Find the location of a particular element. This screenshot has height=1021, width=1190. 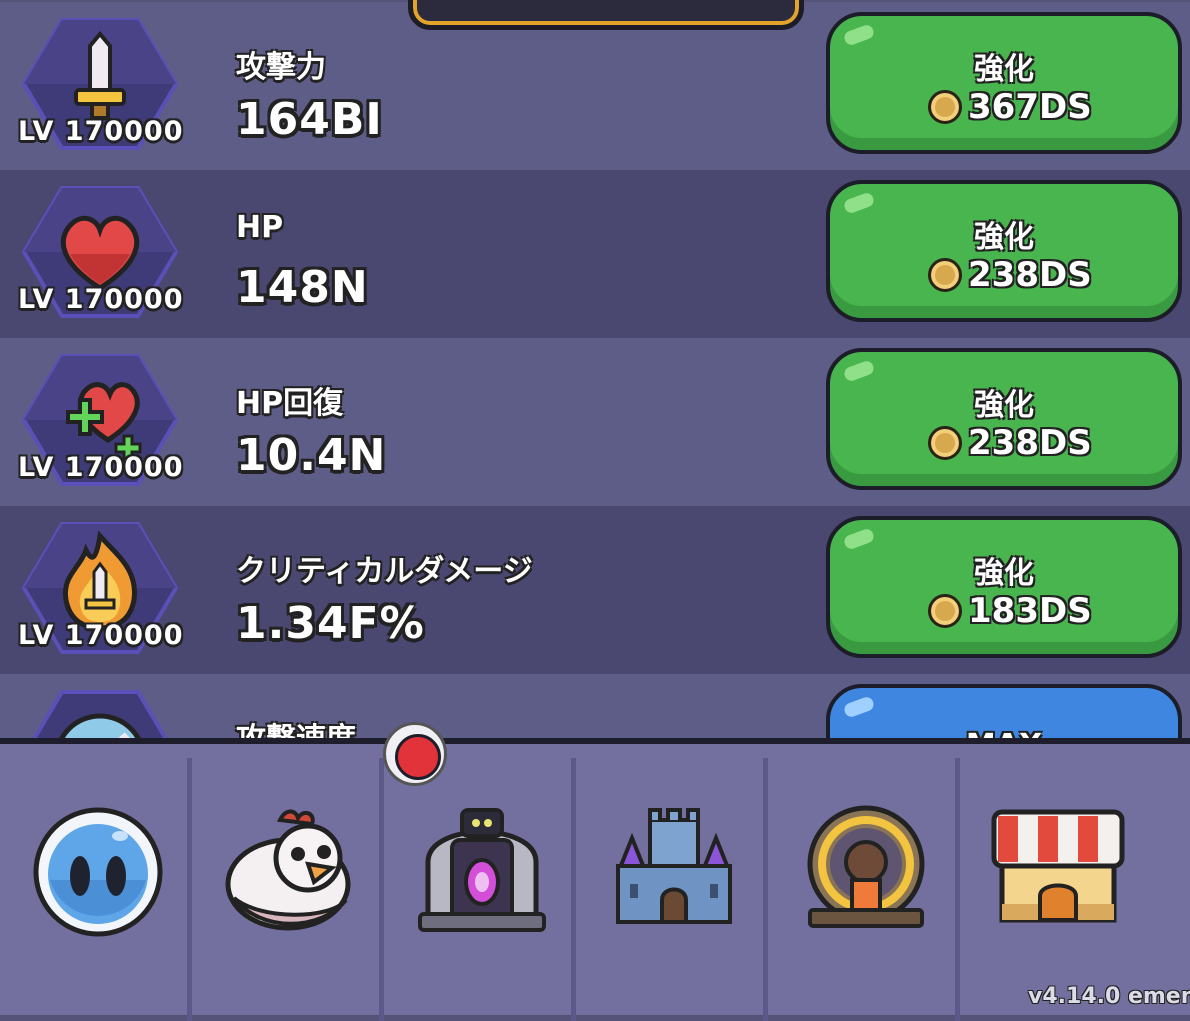

stat-name: クリティカルダメージ is located at coordinates (384, 571).